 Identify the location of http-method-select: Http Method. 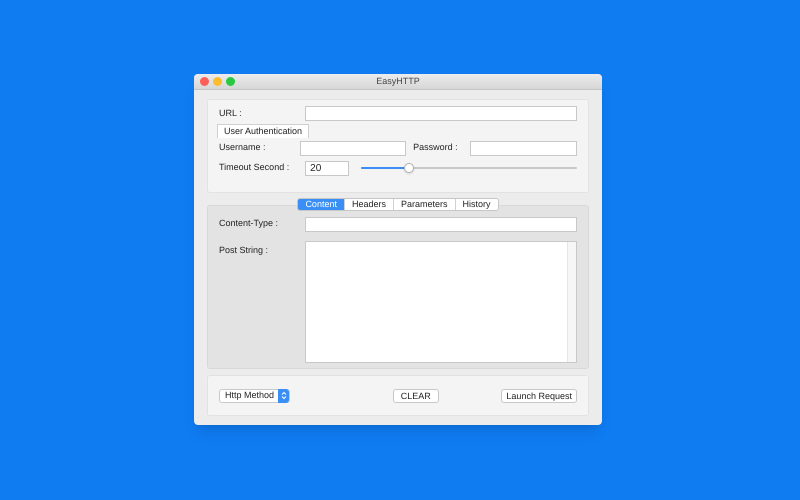
(254, 395).